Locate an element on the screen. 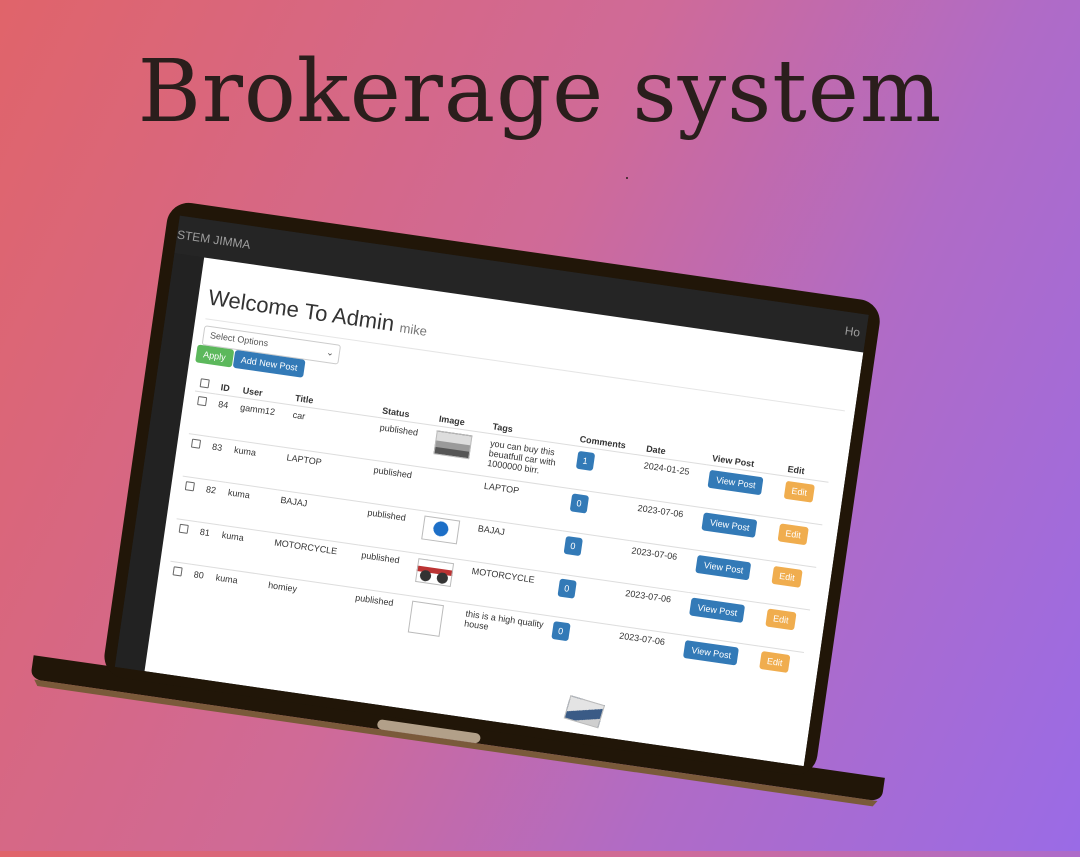 Image resolution: width=1080 pixels, height=857 pixels. apply-button: Apply is located at coordinates (214, 356).